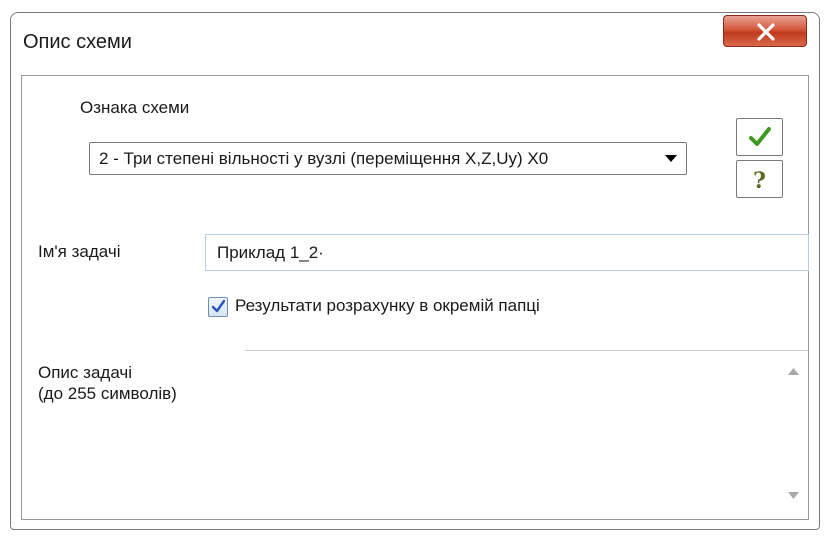  I want to click on task-name-input, so click(507, 252).